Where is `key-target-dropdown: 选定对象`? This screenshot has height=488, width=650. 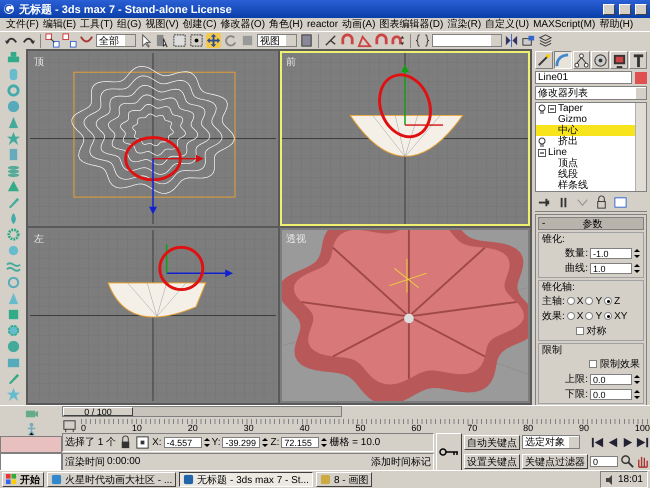
key-target-dropdown: 选定对象 is located at coordinates (551, 442).